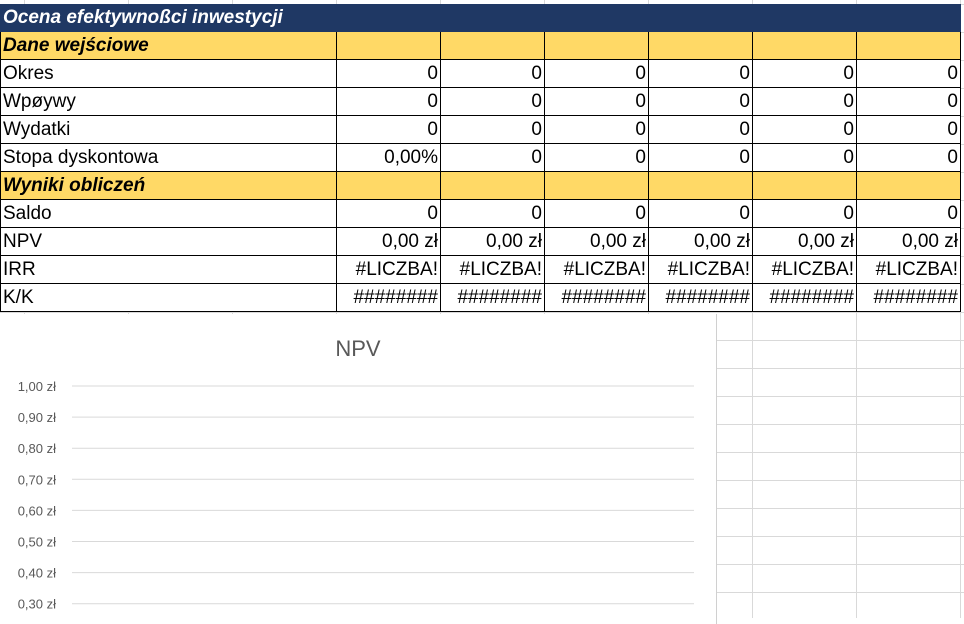  What do you see at coordinates (37, 417) in the screenshot?
I see `y-tick-label: 0,90 zł` at bounding box center [37, 417].